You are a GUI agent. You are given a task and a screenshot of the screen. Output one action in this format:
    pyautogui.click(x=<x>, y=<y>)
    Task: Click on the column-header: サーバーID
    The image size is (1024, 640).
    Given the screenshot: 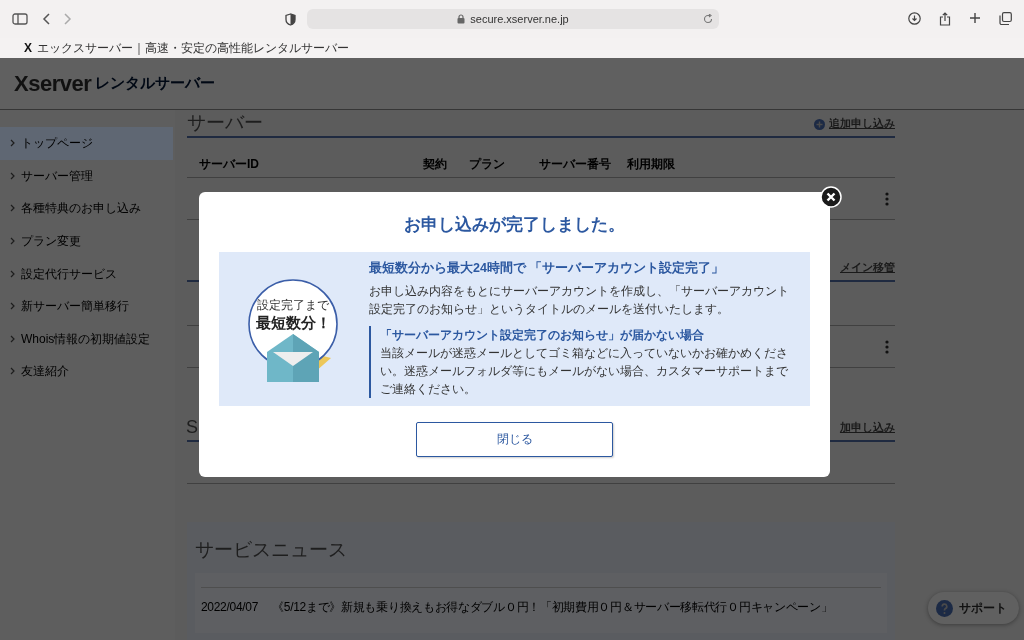 What is the action you would take?
    pyautogui.click(x=229, y=164)
    